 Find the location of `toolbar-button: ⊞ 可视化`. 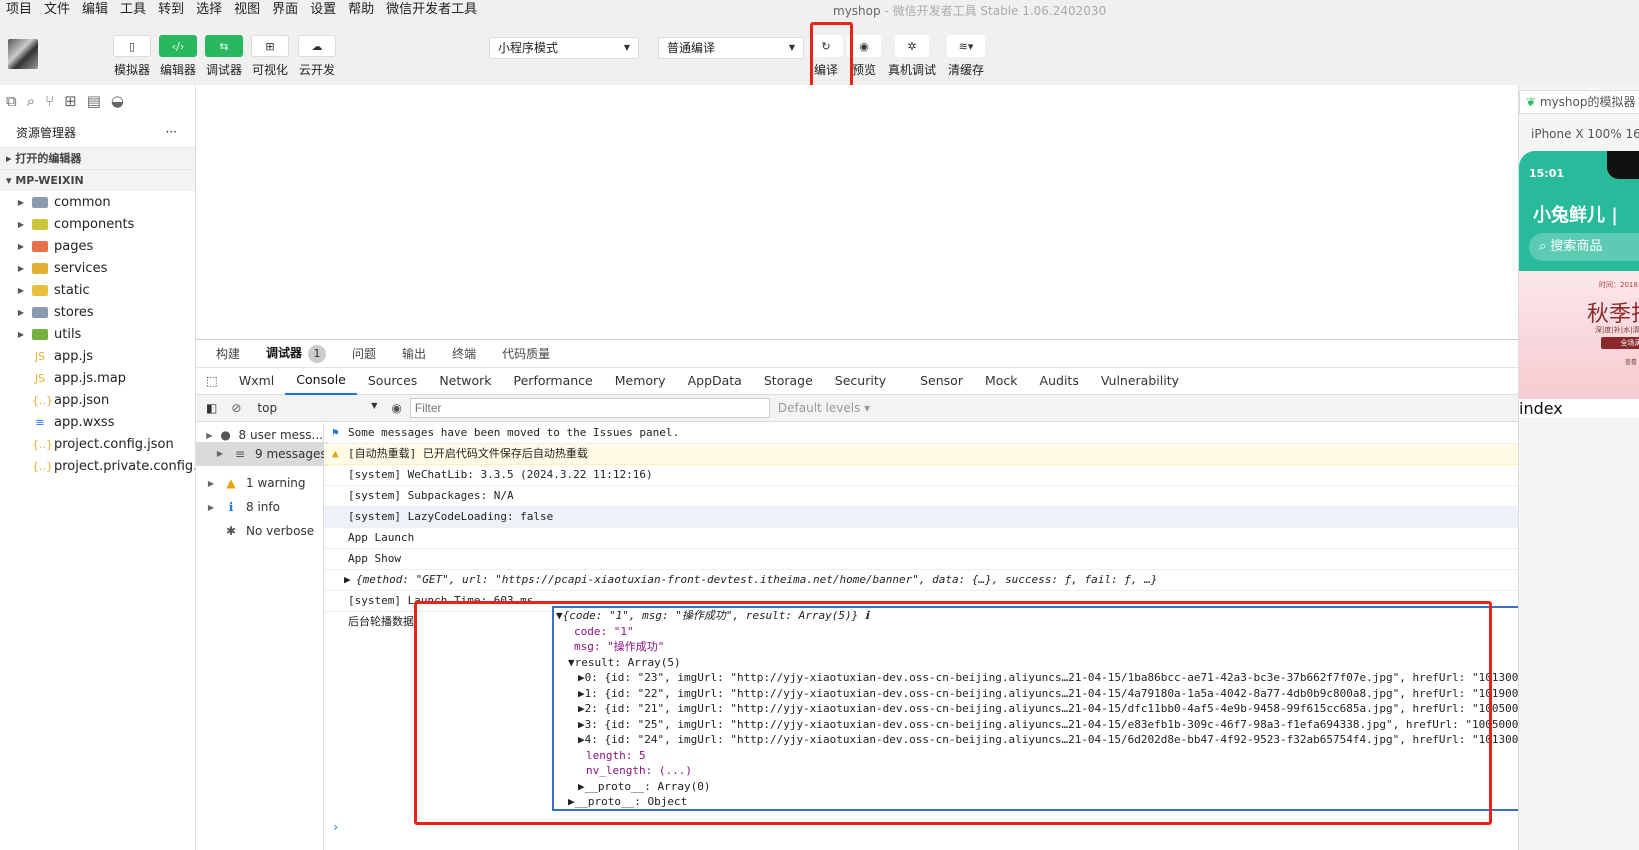

toolbar-button: ⊞ 可视化 is located at coordinates (270, 56).